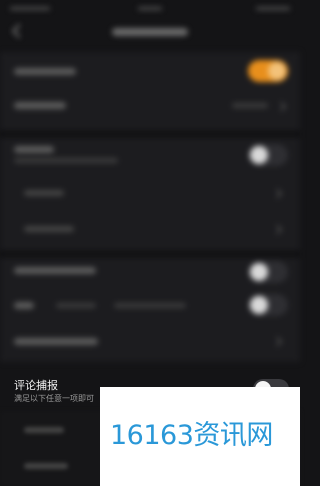 The height and width of the screenshot is (486, 320). I want to click on status-carrier, so click(30, 8).